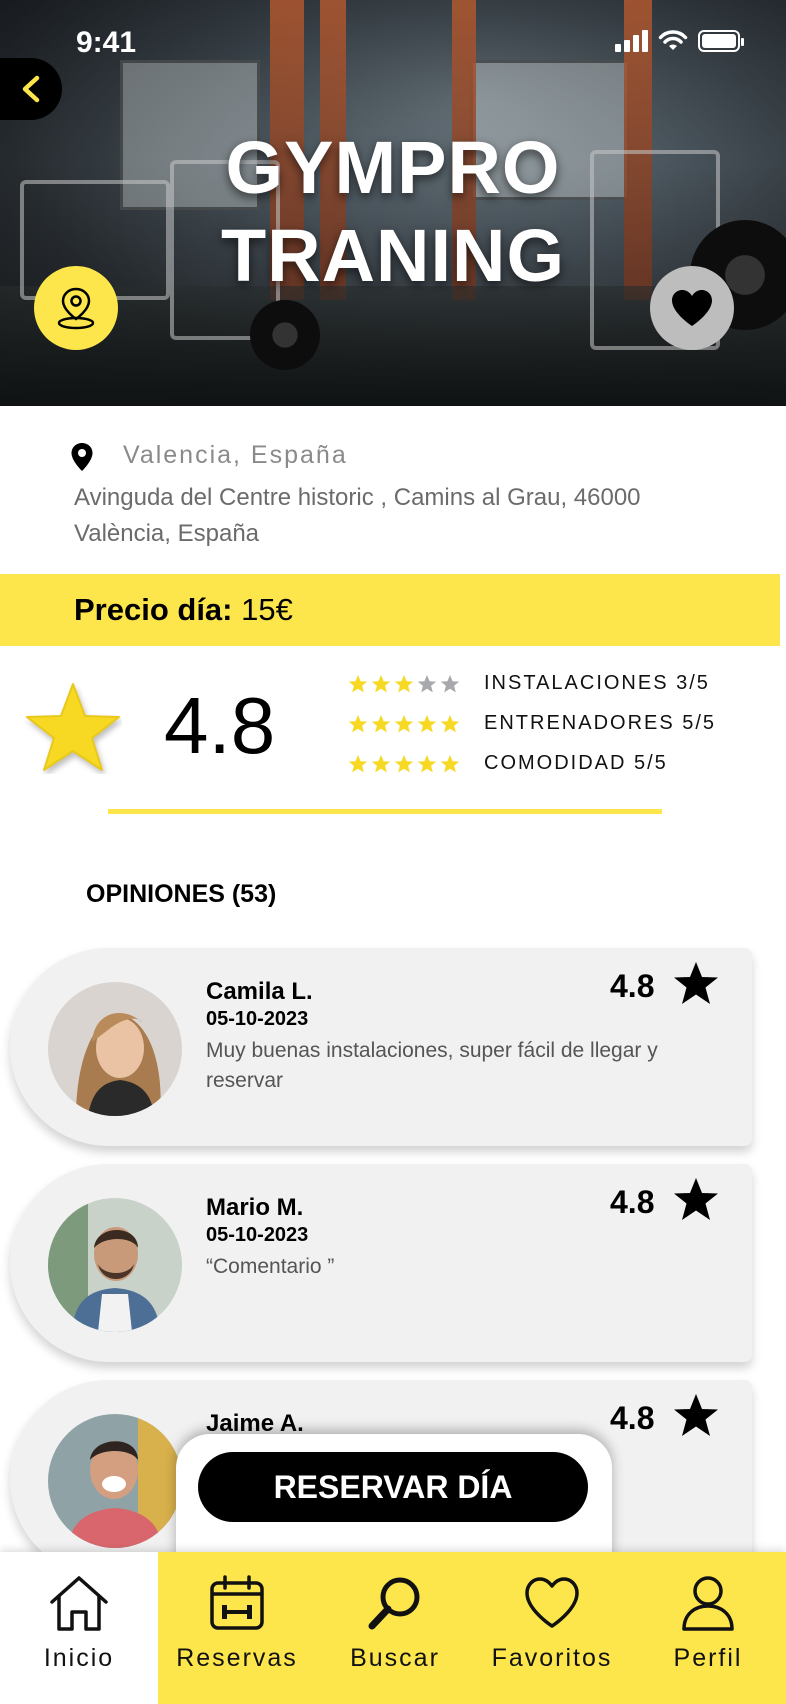 This screenshot has height=1704, width=786. I want to click on nav-item-buscar: Buscar, so click(395, 1628).